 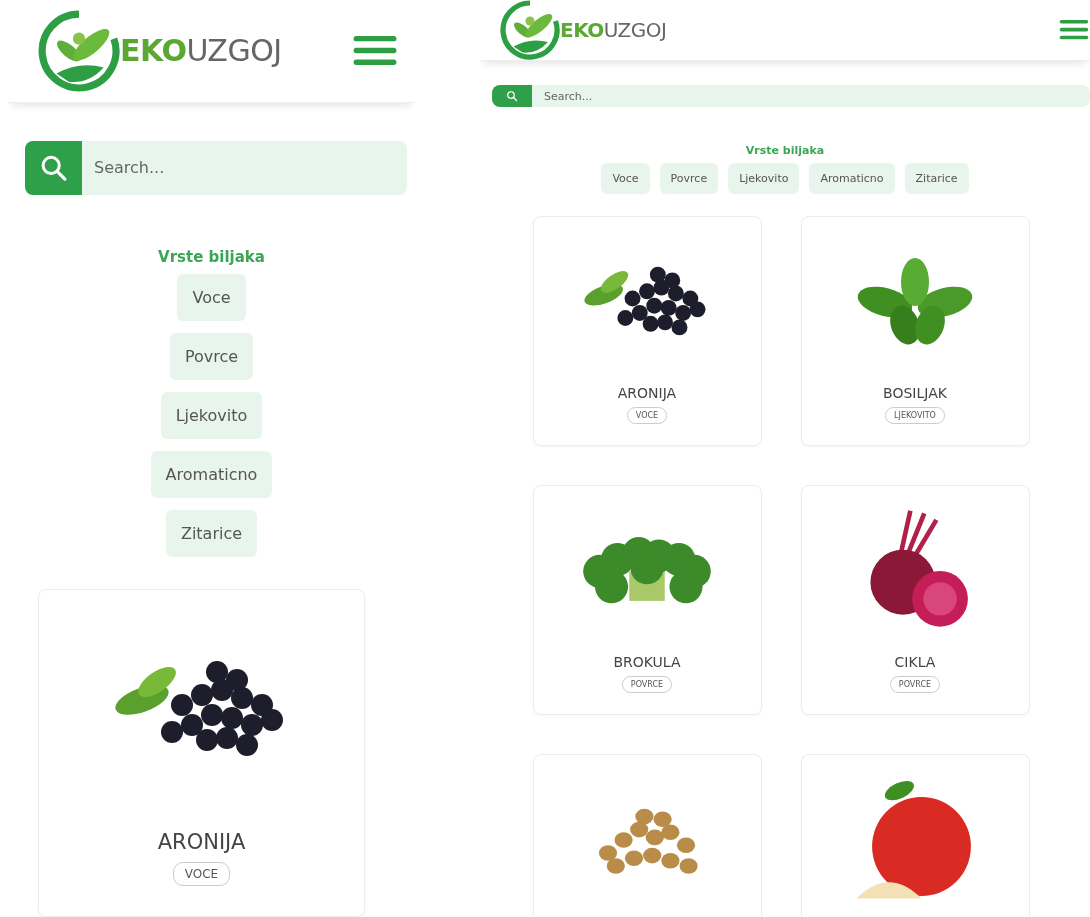 I want to click on product-name: CIKLA, so click(x=915, y=662).